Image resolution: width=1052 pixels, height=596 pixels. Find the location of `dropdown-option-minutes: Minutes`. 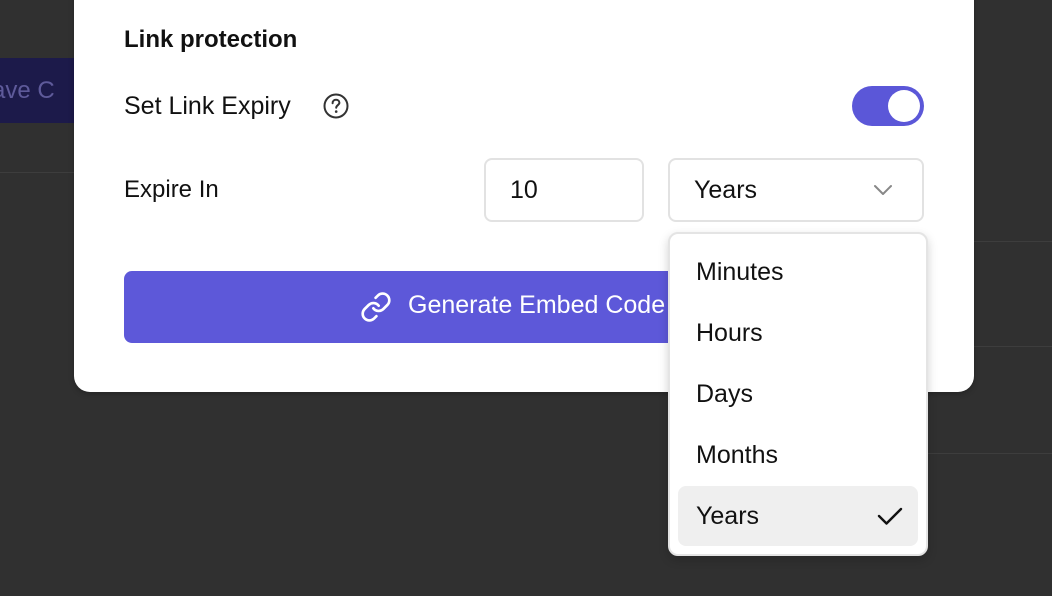

dropdown-option-minutes: Minutes is located at coordinates (798, 272).